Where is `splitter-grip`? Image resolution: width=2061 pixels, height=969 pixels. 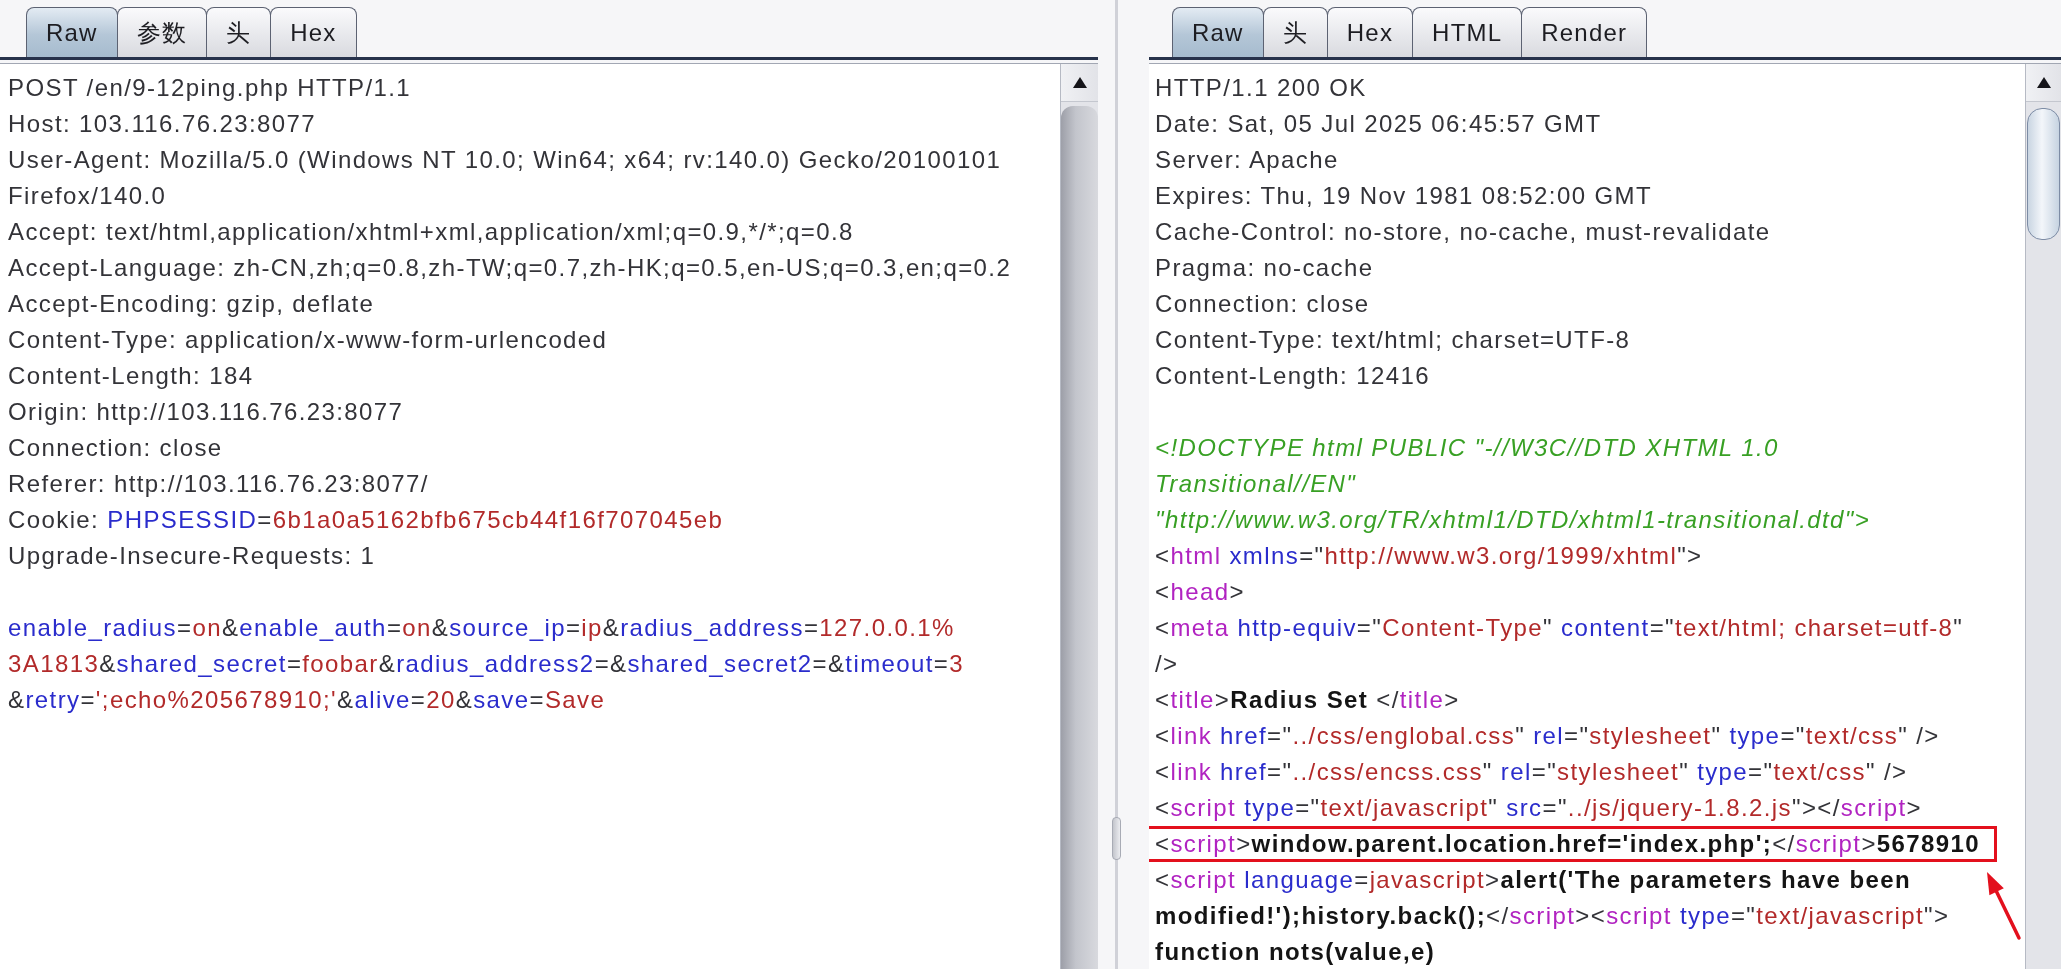 splitter-grip is located at coordinates (1116, 838).